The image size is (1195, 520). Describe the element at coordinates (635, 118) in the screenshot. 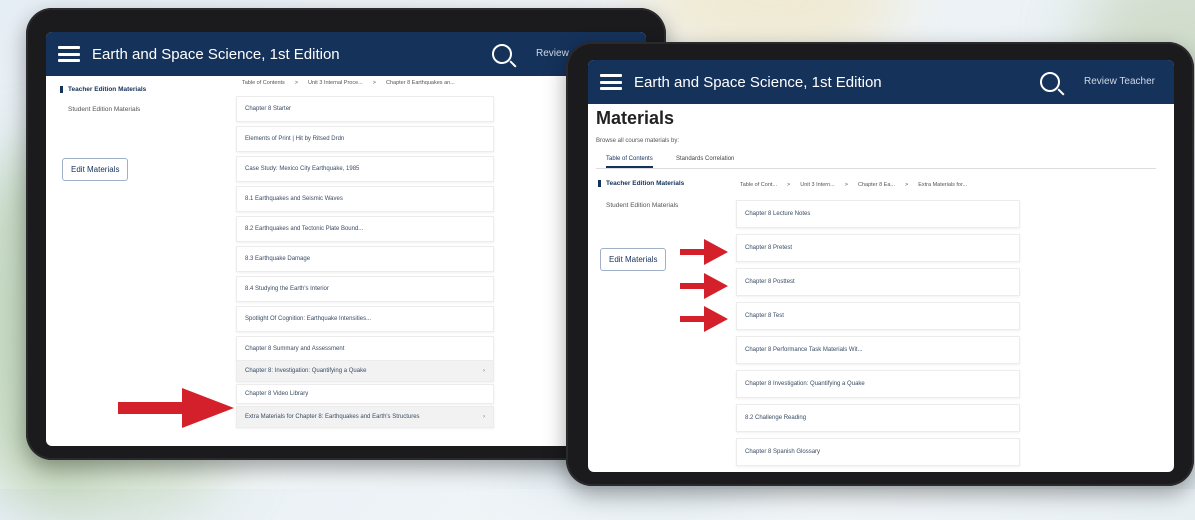

I see `page-title: Materials` at that location.